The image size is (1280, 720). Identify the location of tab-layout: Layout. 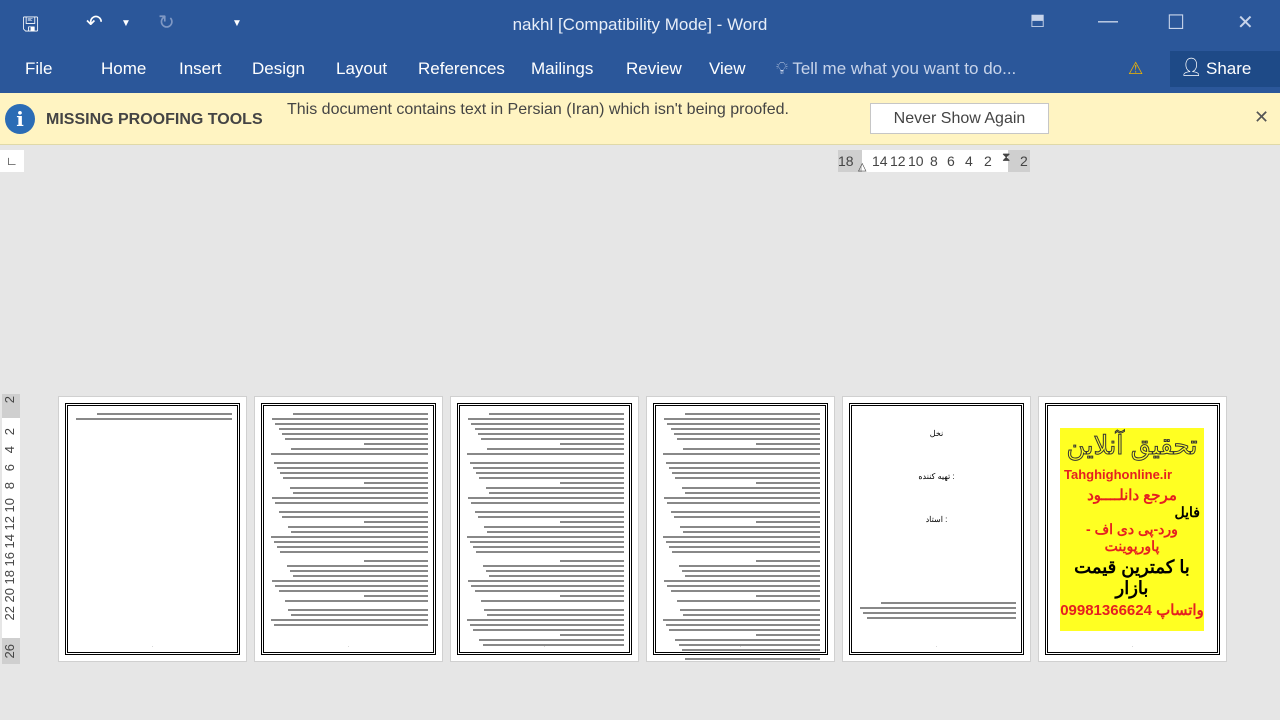
(361, 69).